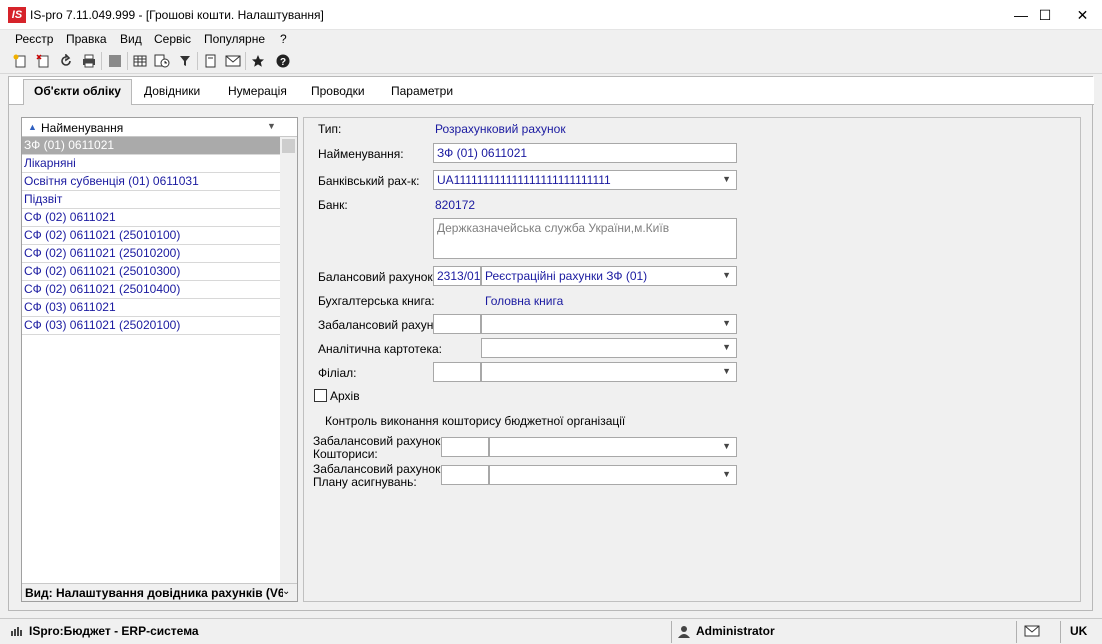 The width and height of the screenshot is (1102, 644). What do you see at coordinates (172, 39) in the screenshot?
I see `menu-service: Сервіс` at bounding box center [172, 39].